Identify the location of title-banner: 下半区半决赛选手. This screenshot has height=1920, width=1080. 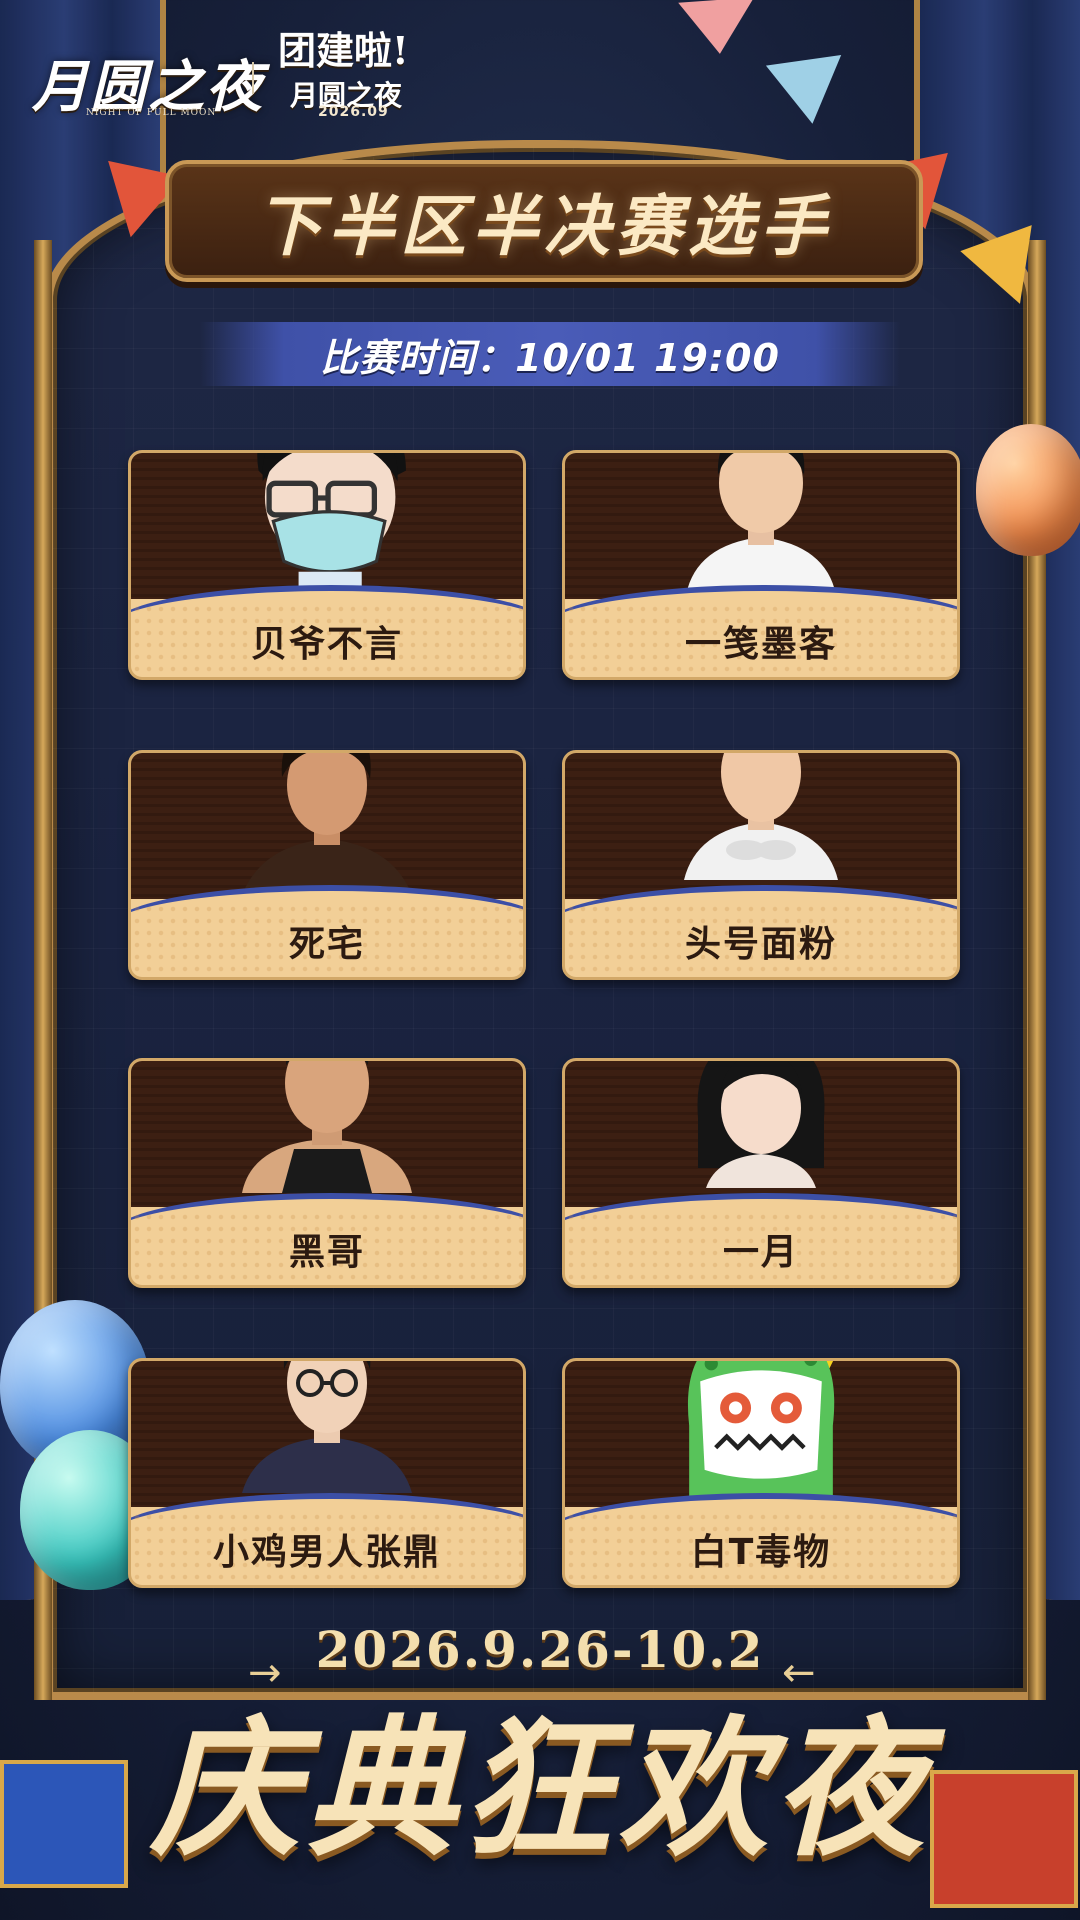
(544, 221).